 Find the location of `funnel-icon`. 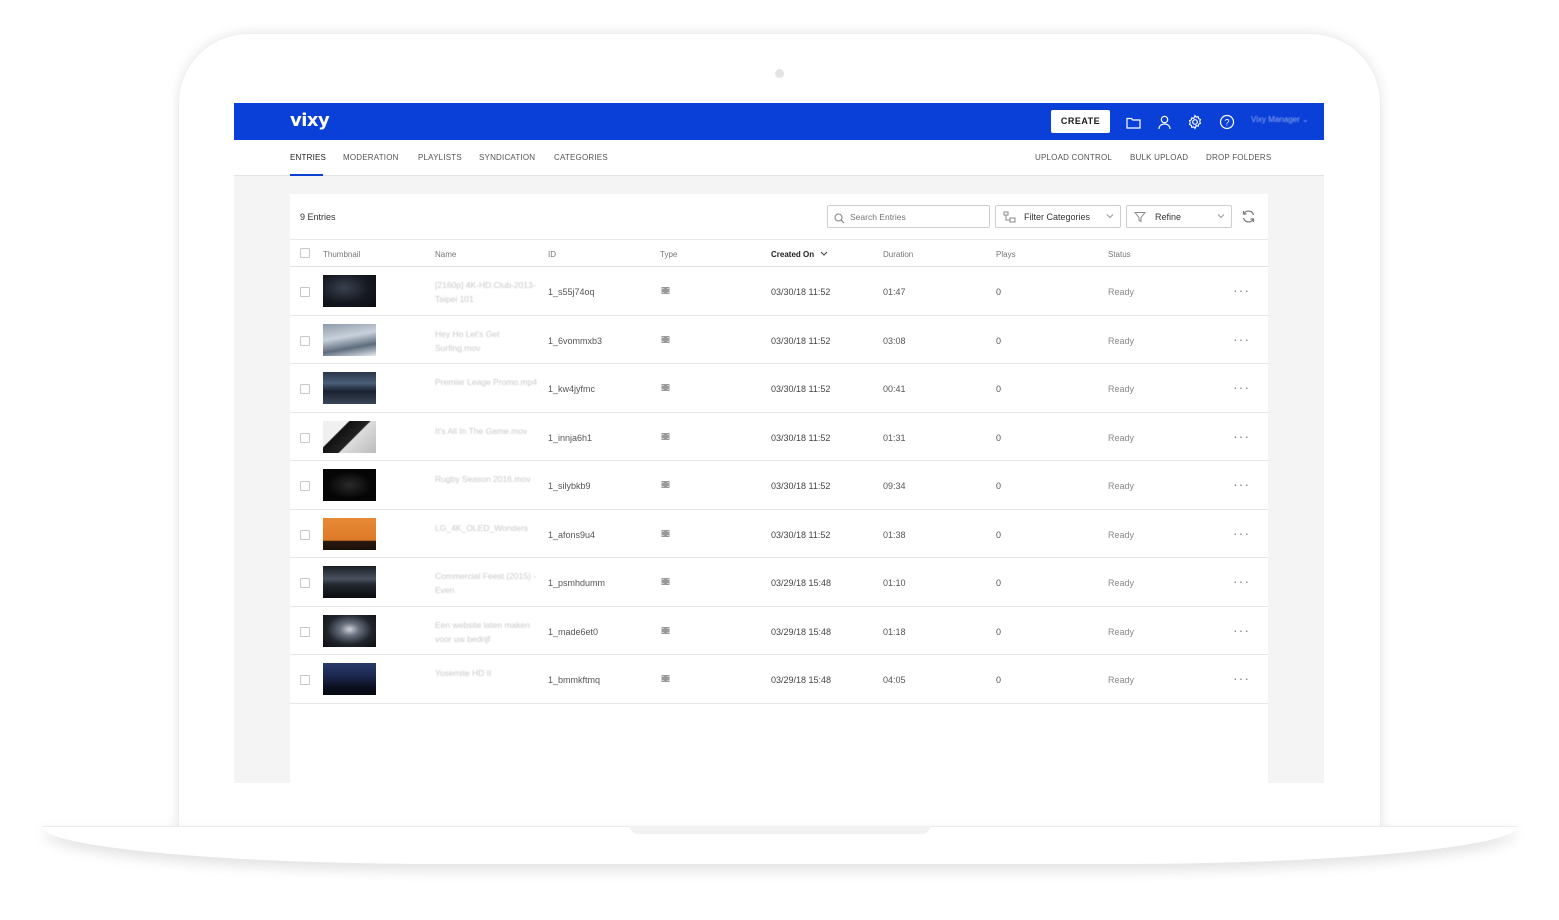

funnel-icon is located at coordinates (1140, 218).